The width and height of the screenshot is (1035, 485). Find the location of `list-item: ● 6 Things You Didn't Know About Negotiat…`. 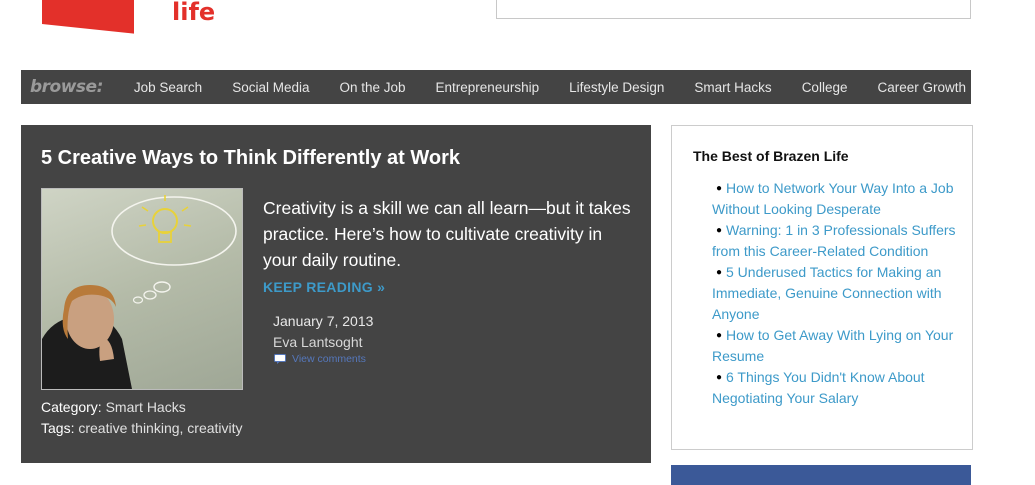

list-item: ● 6 Things You Didn't Know About Negotiat… is located at coordinates (834, 388).